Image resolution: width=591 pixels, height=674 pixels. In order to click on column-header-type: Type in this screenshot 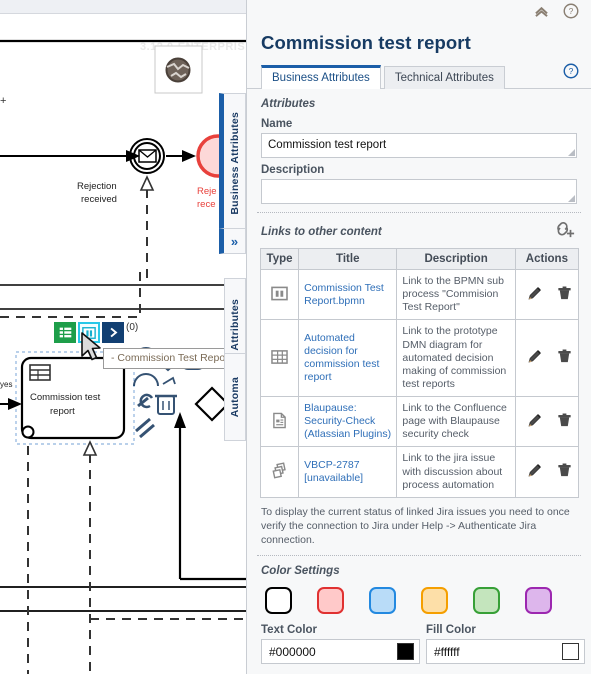, I will do `click(279, 259)`.